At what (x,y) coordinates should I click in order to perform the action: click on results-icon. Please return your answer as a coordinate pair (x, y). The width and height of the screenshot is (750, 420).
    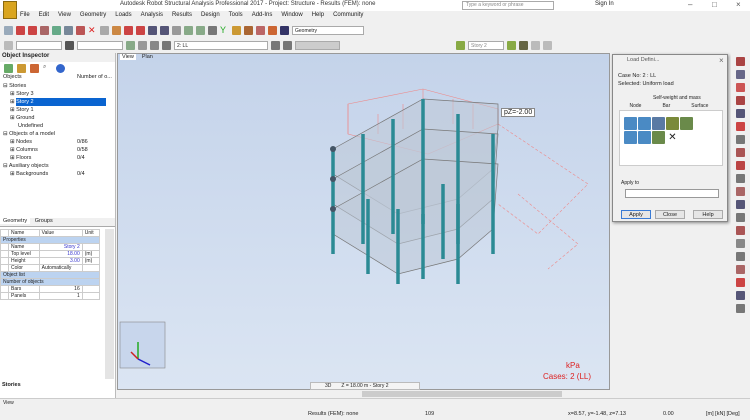
    Looking at the image, I should click on (260, 30).